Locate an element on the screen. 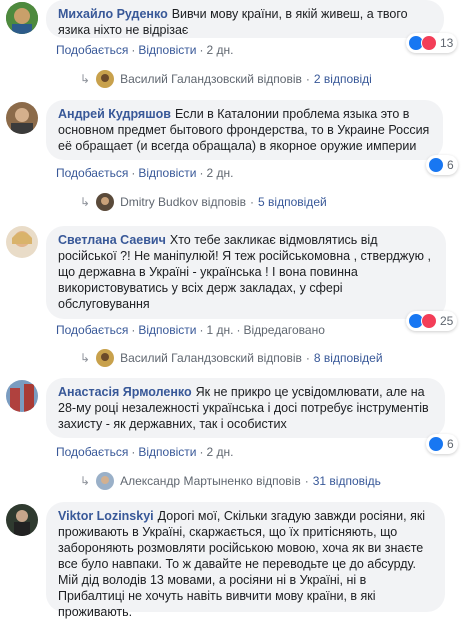  comment-author: Андрей Кудряшов is located at coordinates (114, 114).